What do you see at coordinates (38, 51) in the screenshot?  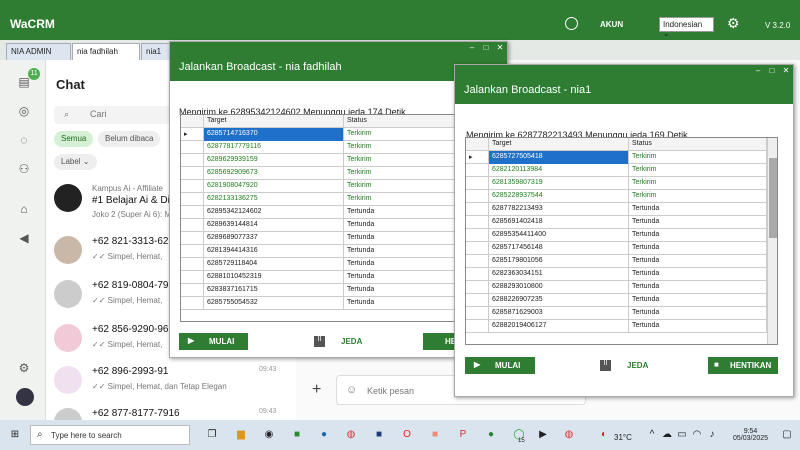 I see `tab-nia-admin: NIA ADMIN` at bounding box center [38, 51].